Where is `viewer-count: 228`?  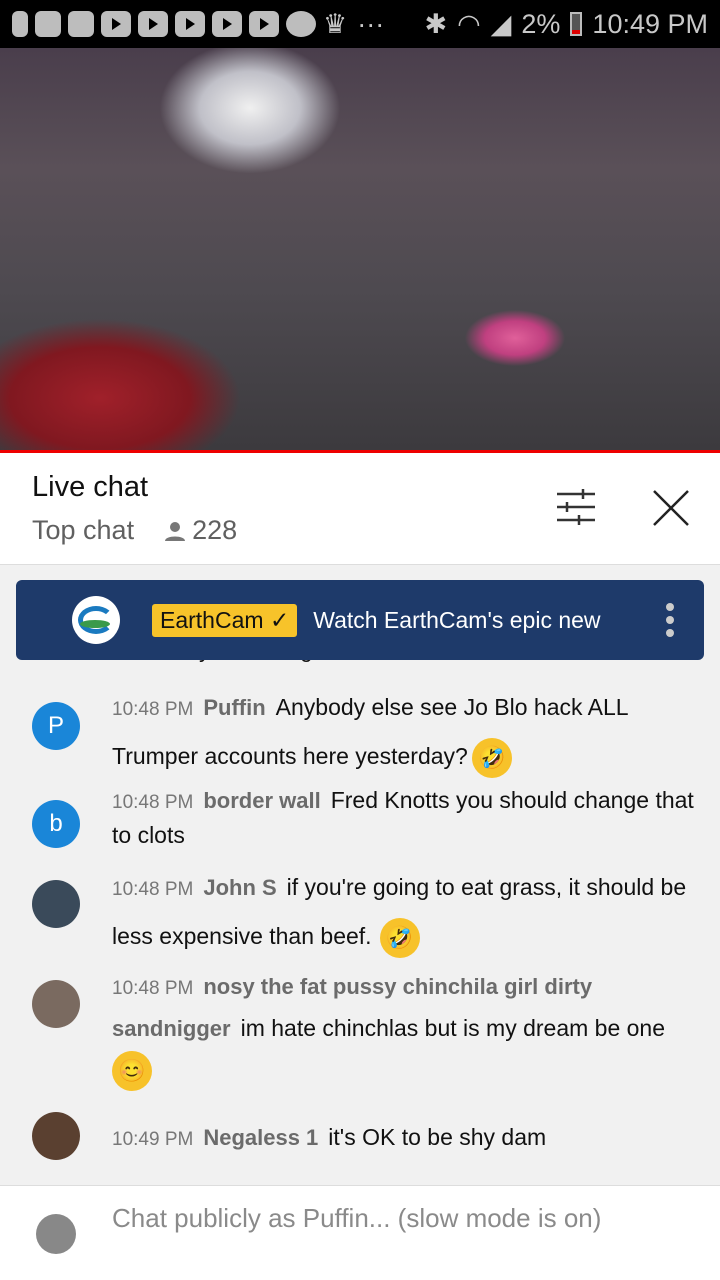 viewer-count: 228 is located at coordinates (200, 530).